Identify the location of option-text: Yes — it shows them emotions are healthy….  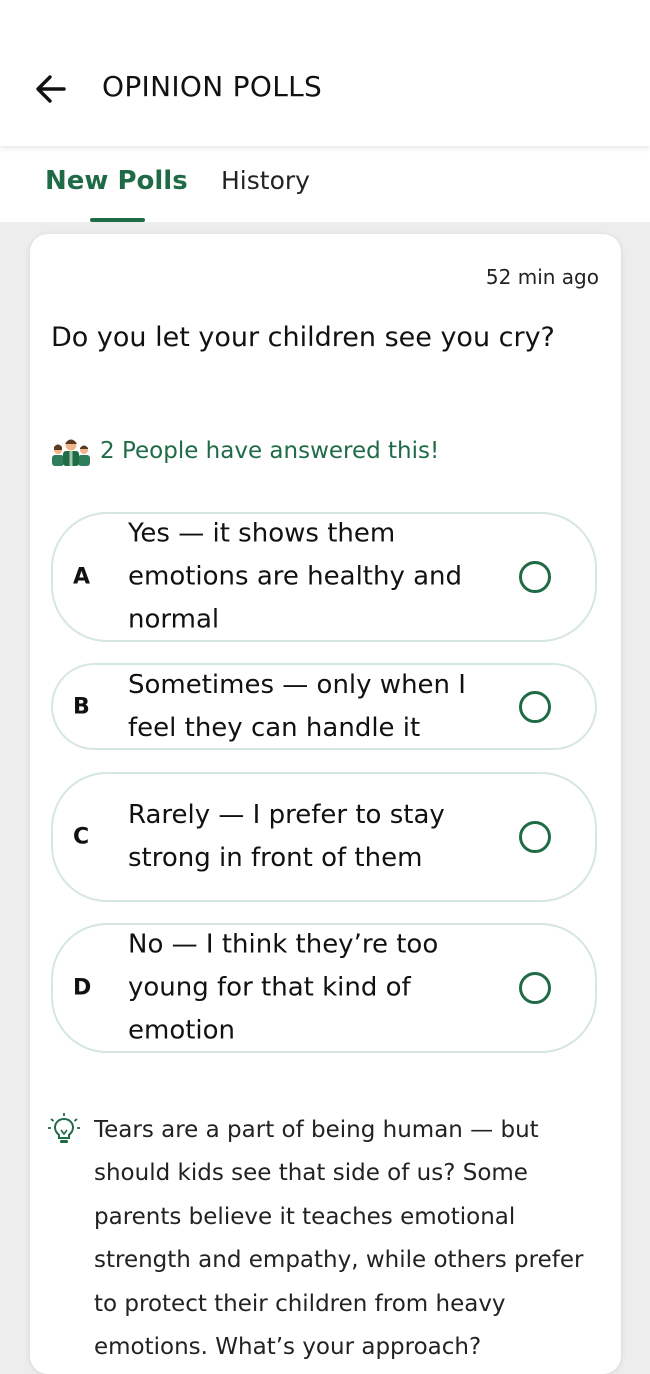
(295, 576).